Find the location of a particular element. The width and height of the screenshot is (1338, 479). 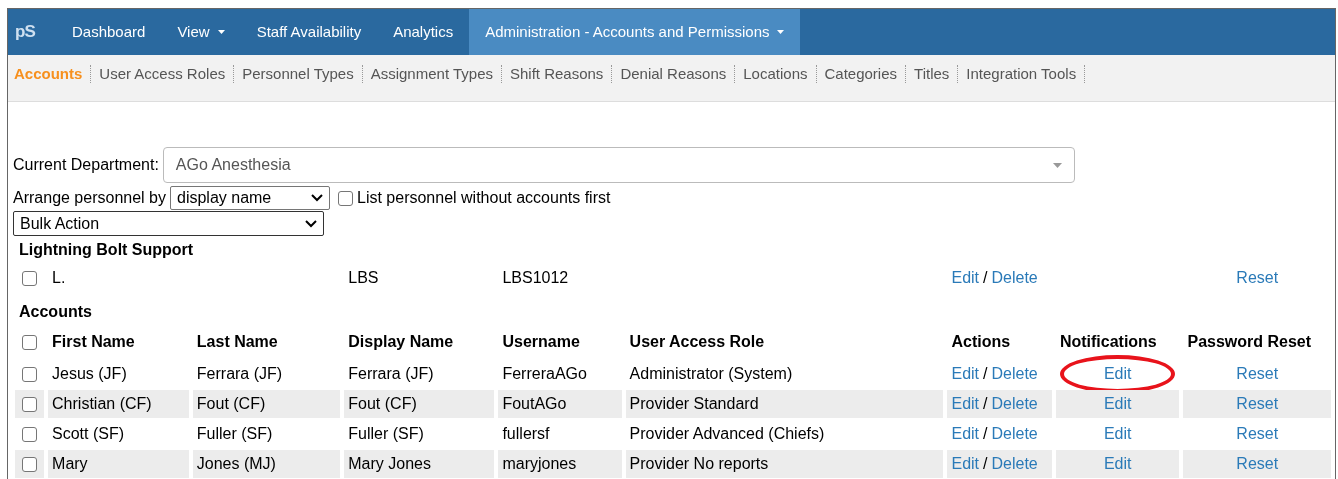

subnav-tab: Personnel Types is located at coordinates (298, 74).